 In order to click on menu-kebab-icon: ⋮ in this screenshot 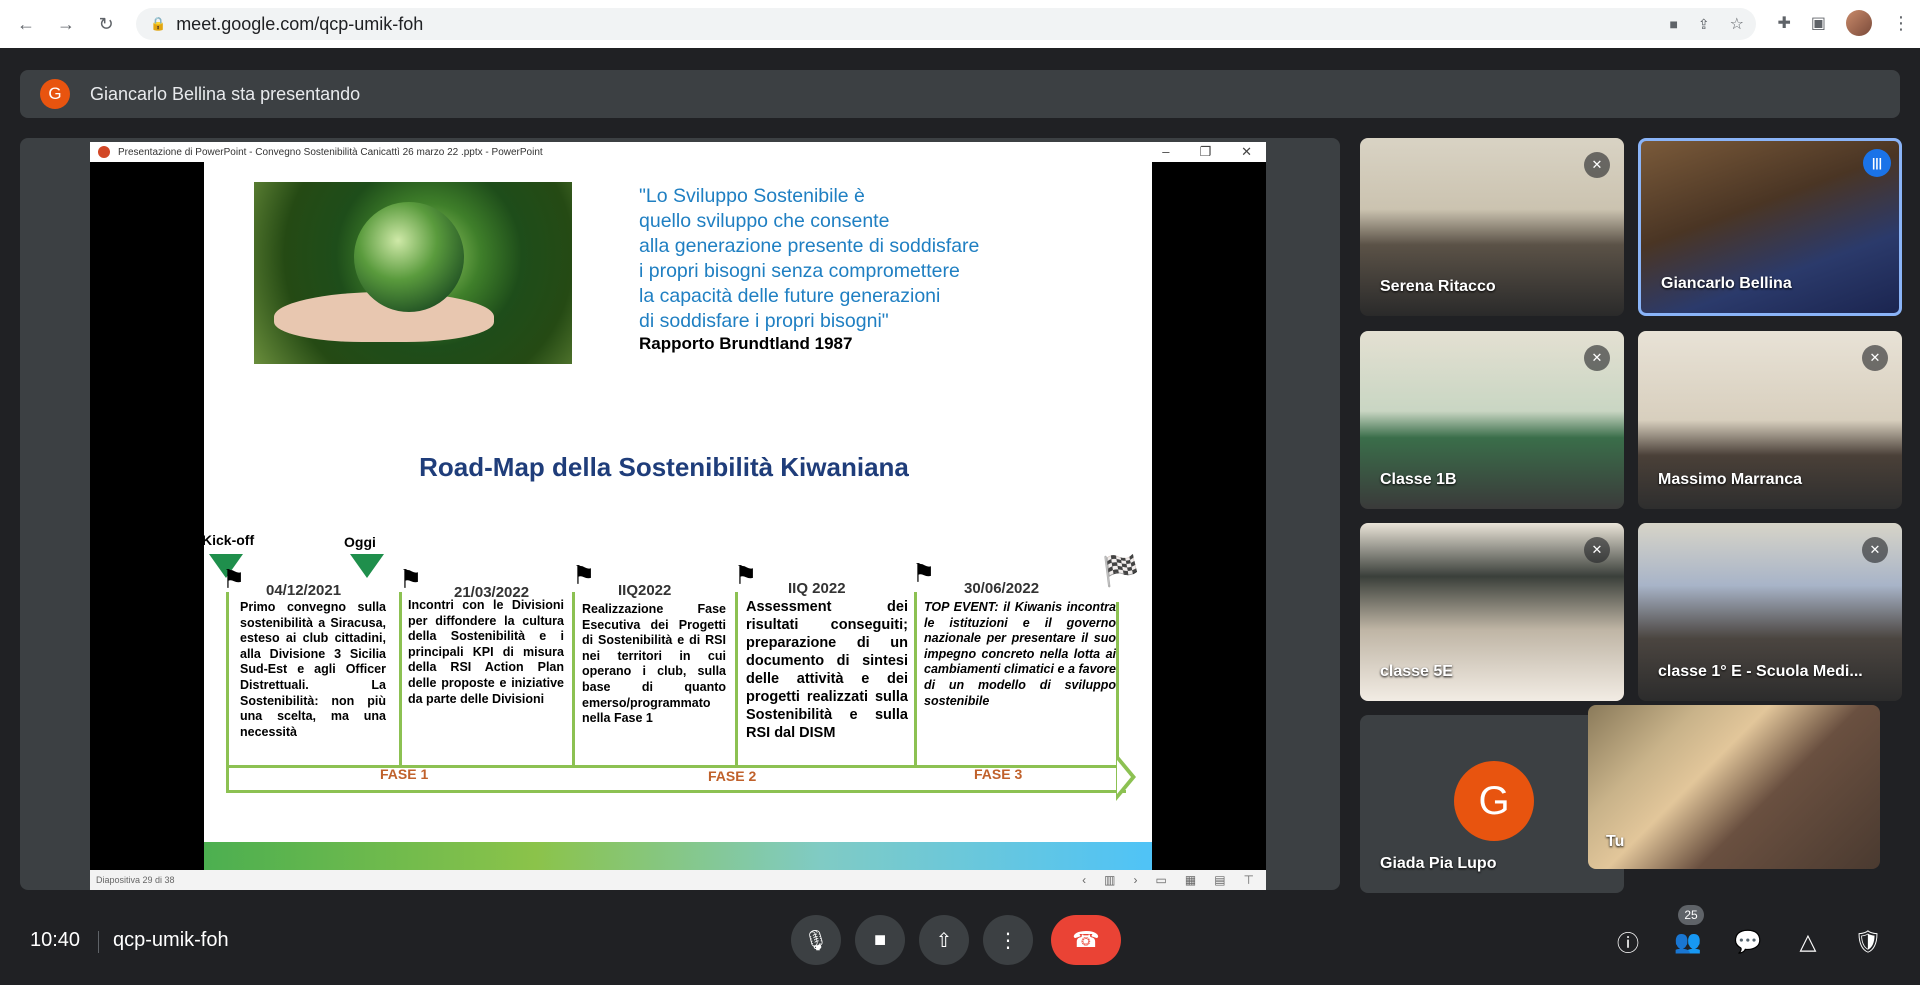, I will do `click(1901, 23)`.